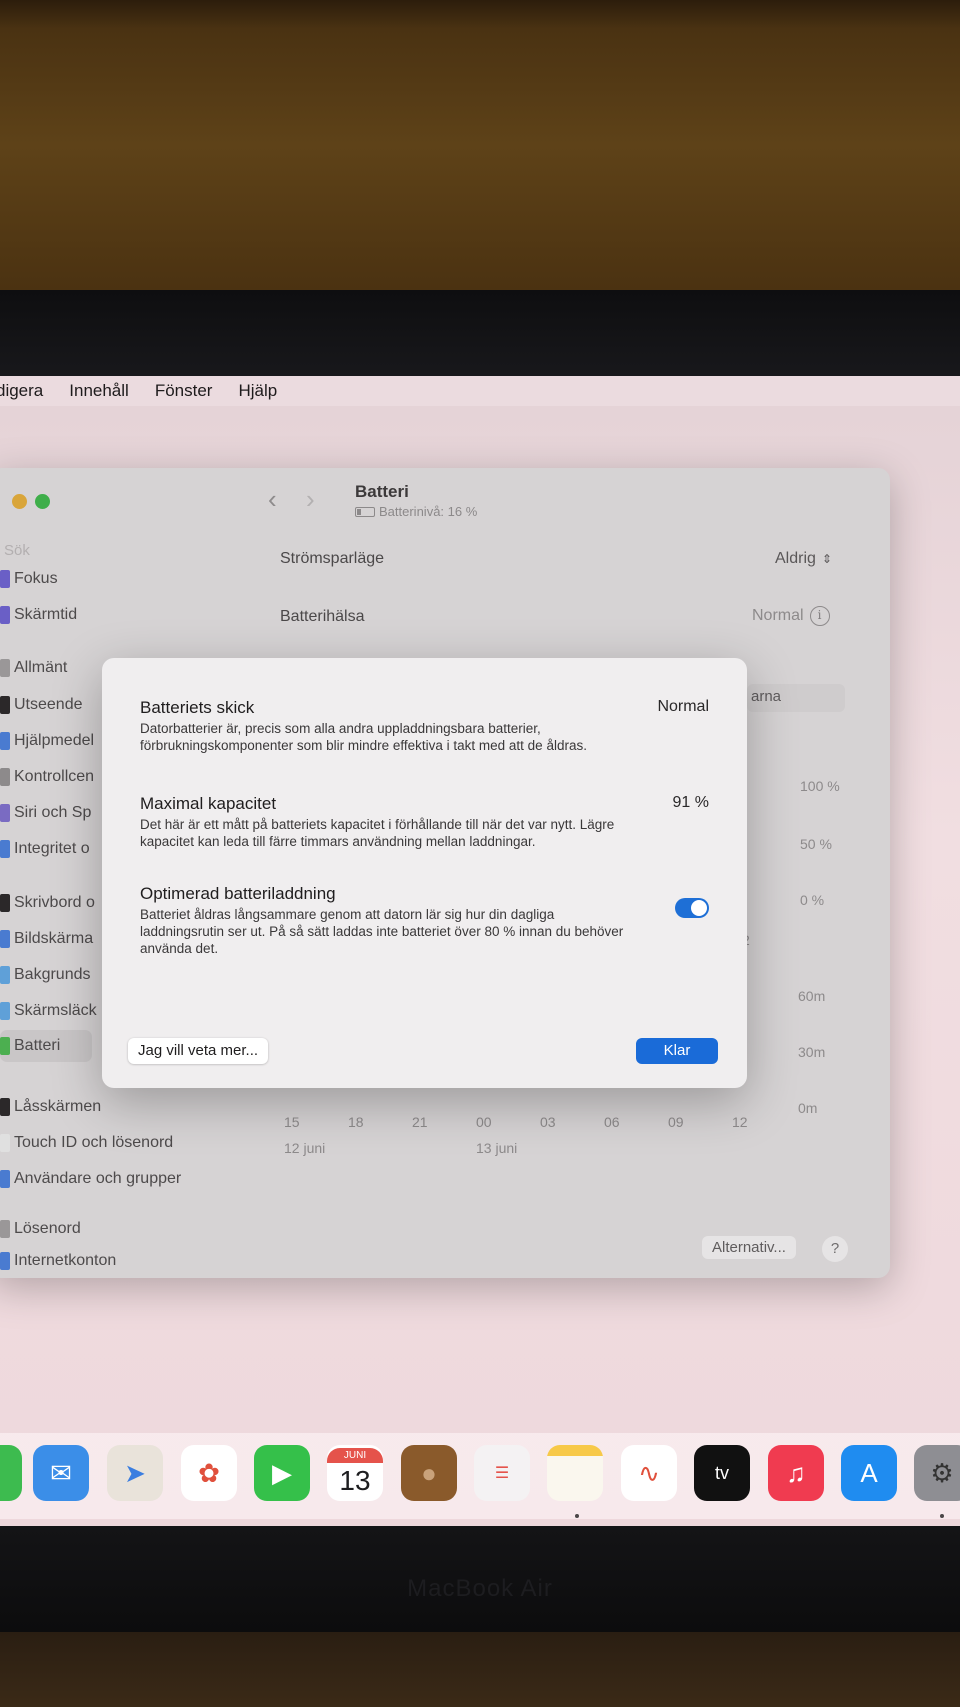 The image size is (960, 1707). Describe the element at coordinates (19, 501) in the screenshot. I see `minimize-button` at that location.